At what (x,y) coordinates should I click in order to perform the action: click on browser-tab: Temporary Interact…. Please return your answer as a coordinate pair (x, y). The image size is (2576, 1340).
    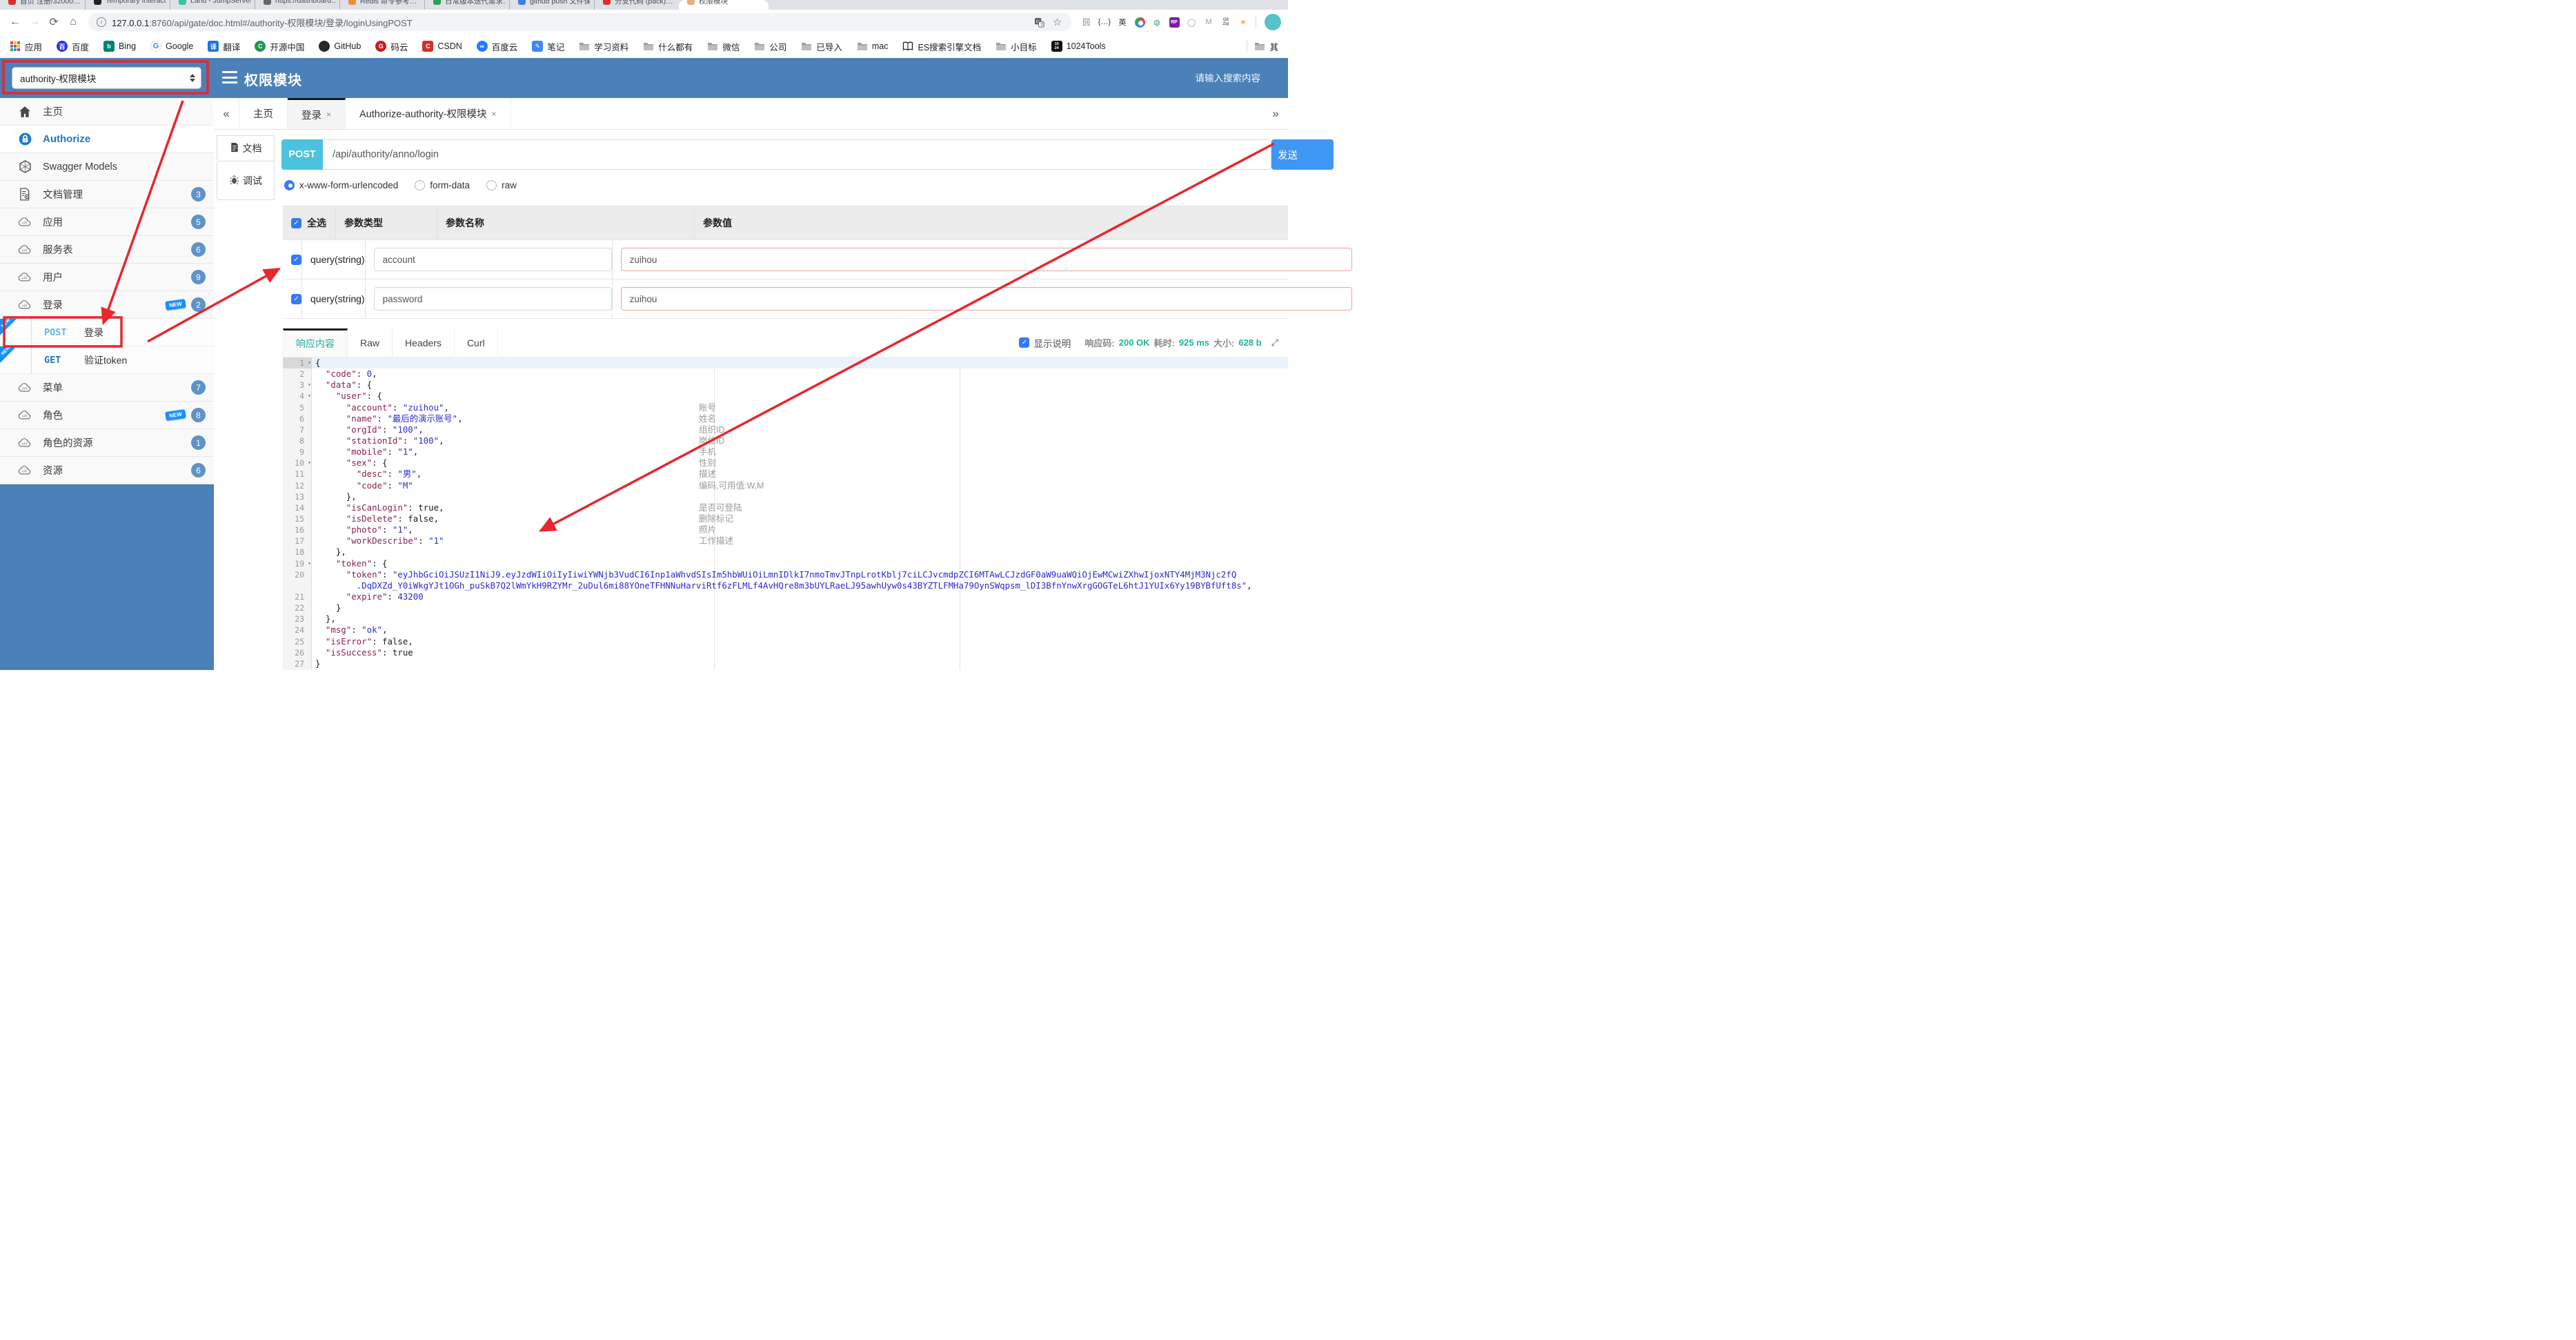
    Looking at the image, I should click on (127, 5).